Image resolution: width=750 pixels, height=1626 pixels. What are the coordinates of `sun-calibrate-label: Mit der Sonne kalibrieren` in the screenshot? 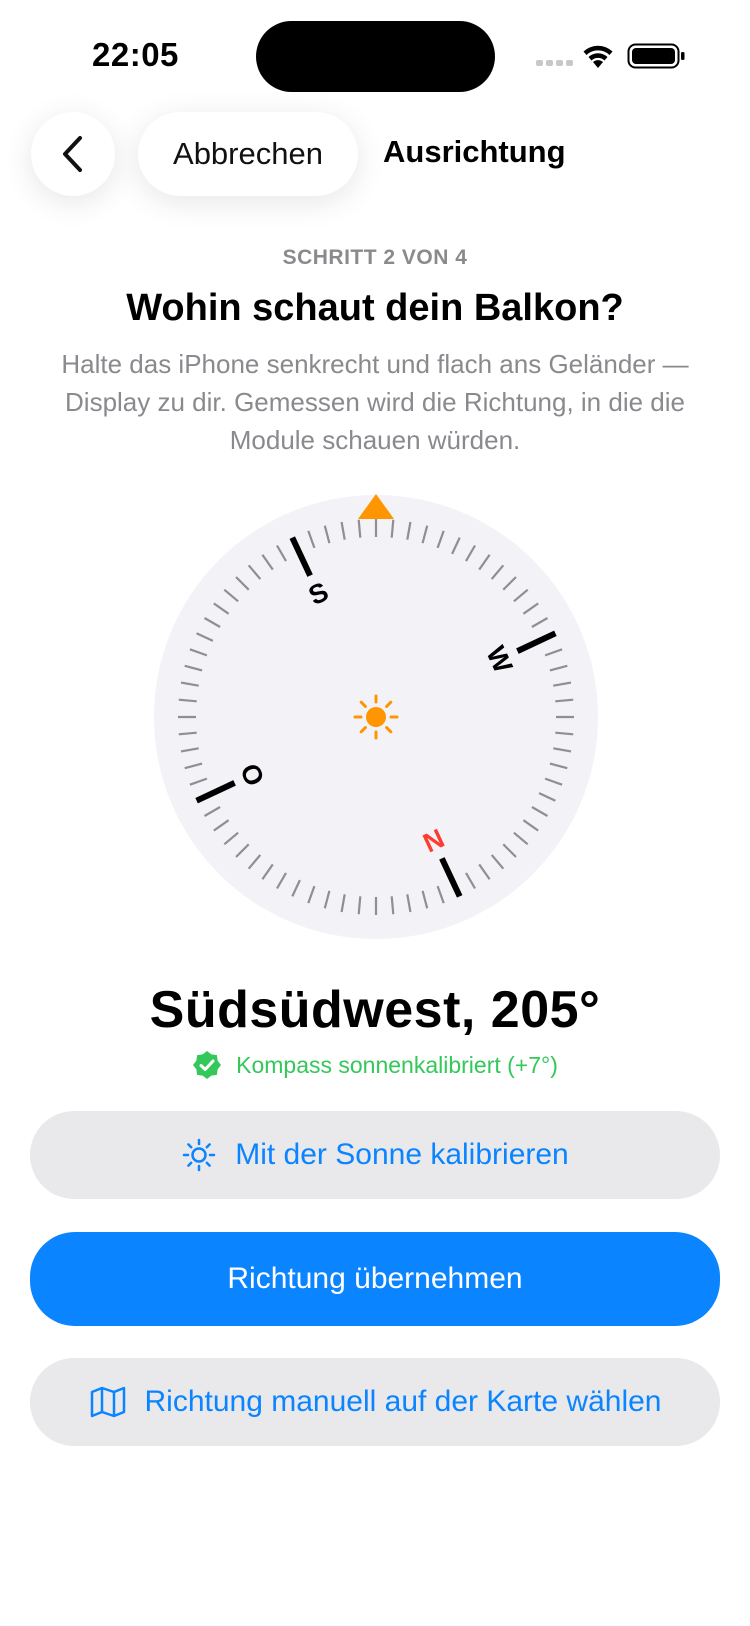 It's located at (402, 1154).